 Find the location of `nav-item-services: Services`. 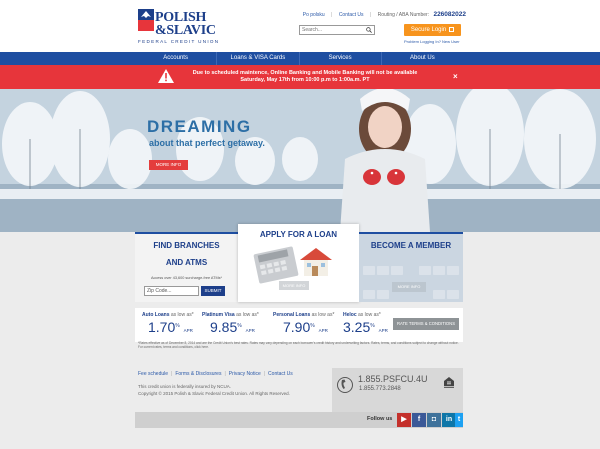

nav-item-services: Services is located at coordinates (341, 58).